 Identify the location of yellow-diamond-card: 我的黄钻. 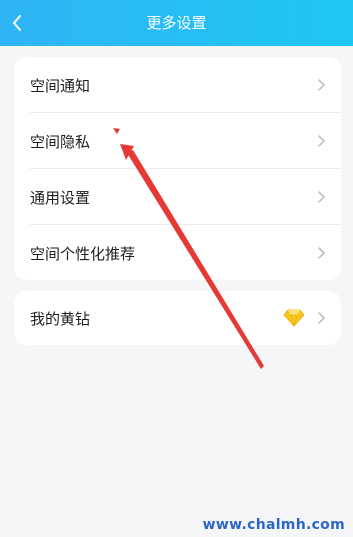
(177, 318).